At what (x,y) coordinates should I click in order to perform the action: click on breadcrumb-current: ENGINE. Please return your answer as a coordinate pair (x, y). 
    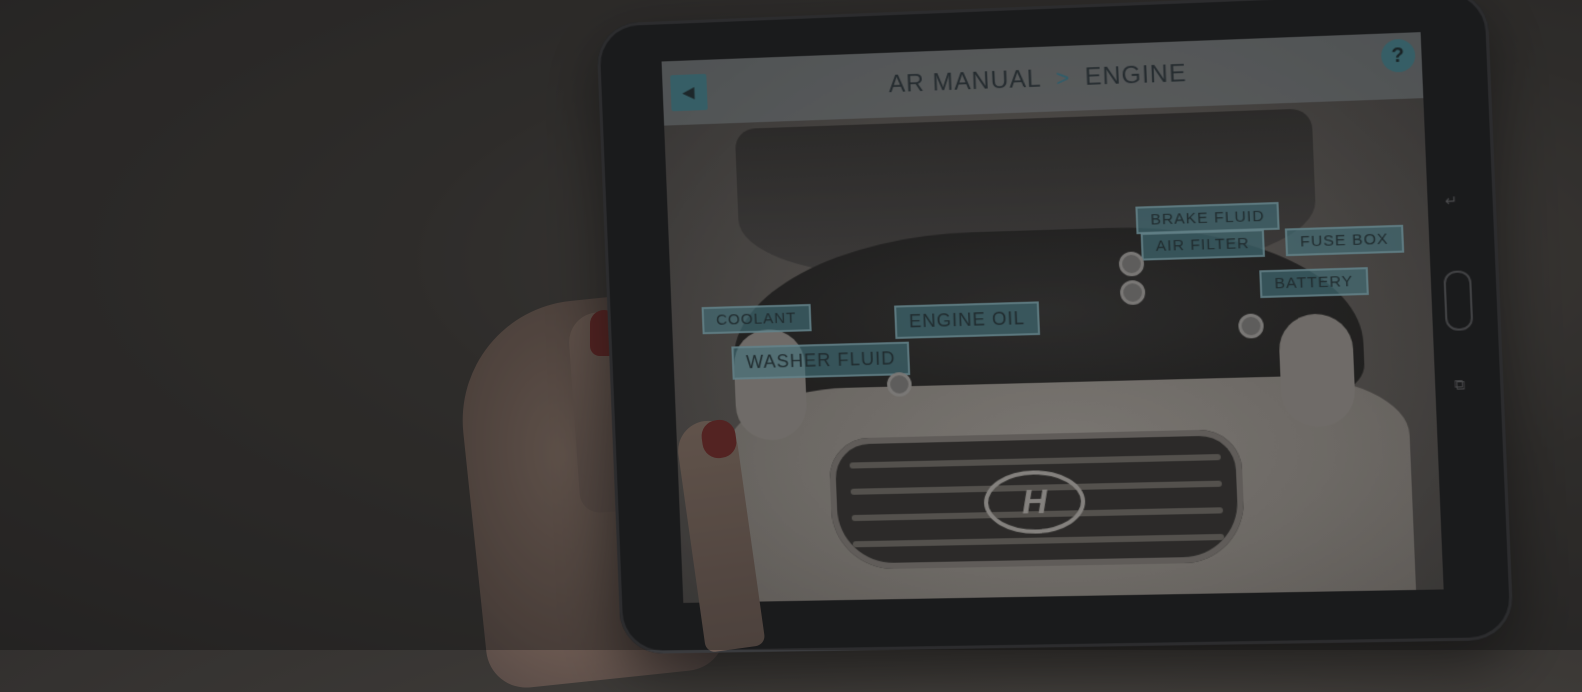
    Looking at the image, I should click on (1135, 76).